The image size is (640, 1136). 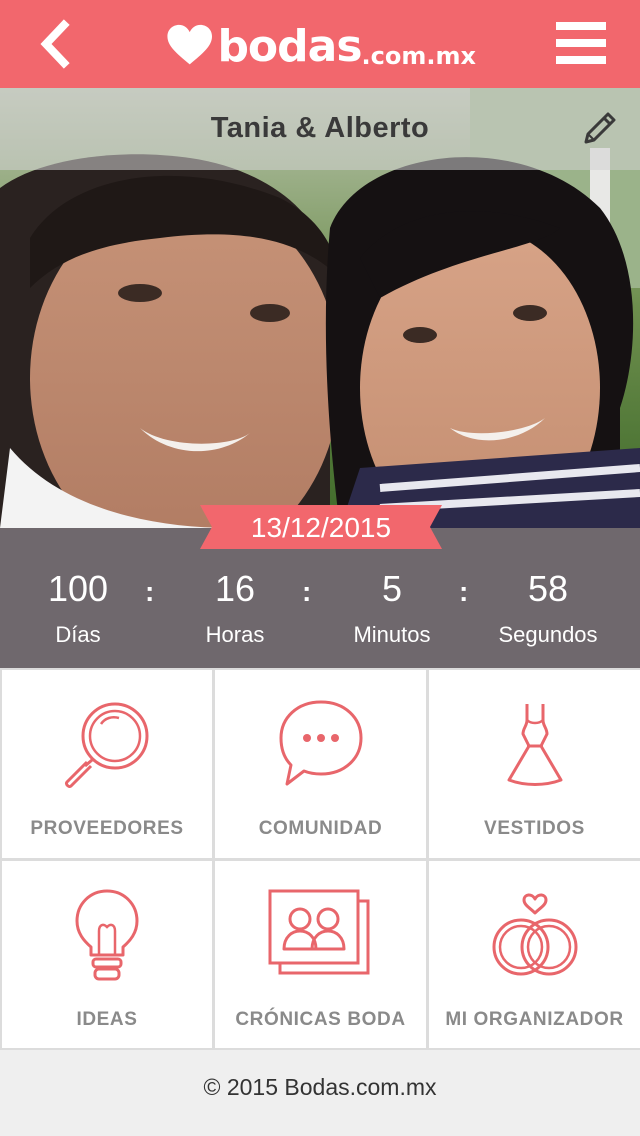 What do you see at coordinates (320, 1087) in the screenshot?
I see `copyright-text: © 2015 Bodas.com.mx` at bounding box center [320, 1087].